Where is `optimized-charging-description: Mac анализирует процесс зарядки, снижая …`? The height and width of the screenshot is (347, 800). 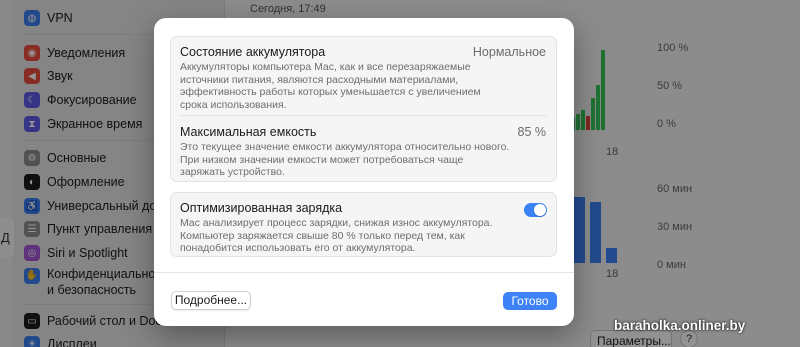
optimized-charging-description: Mac анализирует процесс зарядки, снижая … is located at coordinates (336, 235).